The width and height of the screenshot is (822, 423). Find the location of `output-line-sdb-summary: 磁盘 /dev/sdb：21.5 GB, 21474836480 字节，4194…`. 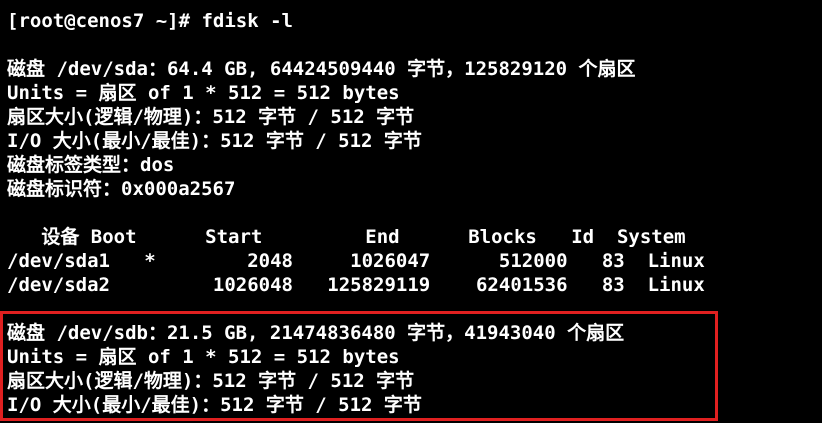

output-line-sdb-summary: 磁盘 /dev/sdb：21.5 GB, 21474836480 字节，4194… is located at coordinates (316, 333).